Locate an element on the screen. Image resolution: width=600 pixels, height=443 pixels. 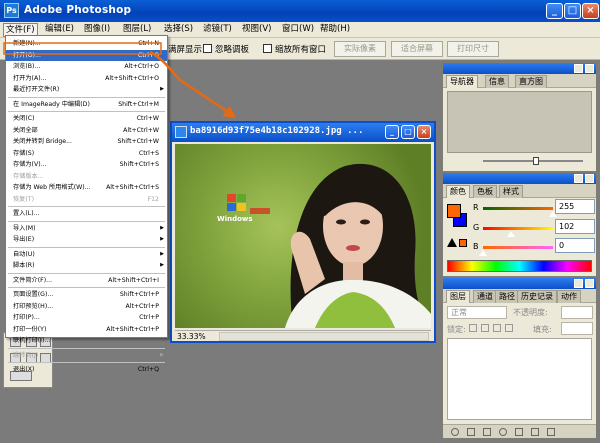
navigator-panel-header is located at coordinates (519, 68).